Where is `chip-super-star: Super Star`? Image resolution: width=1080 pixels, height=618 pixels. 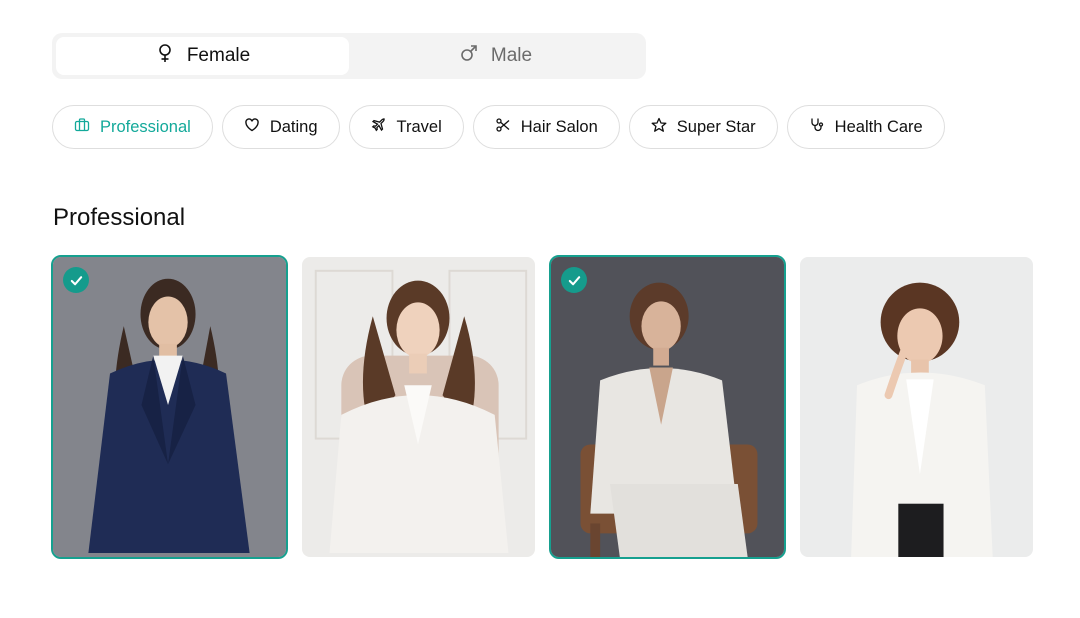
chip-super-star: Super Star is located at coordinates (703, 127).